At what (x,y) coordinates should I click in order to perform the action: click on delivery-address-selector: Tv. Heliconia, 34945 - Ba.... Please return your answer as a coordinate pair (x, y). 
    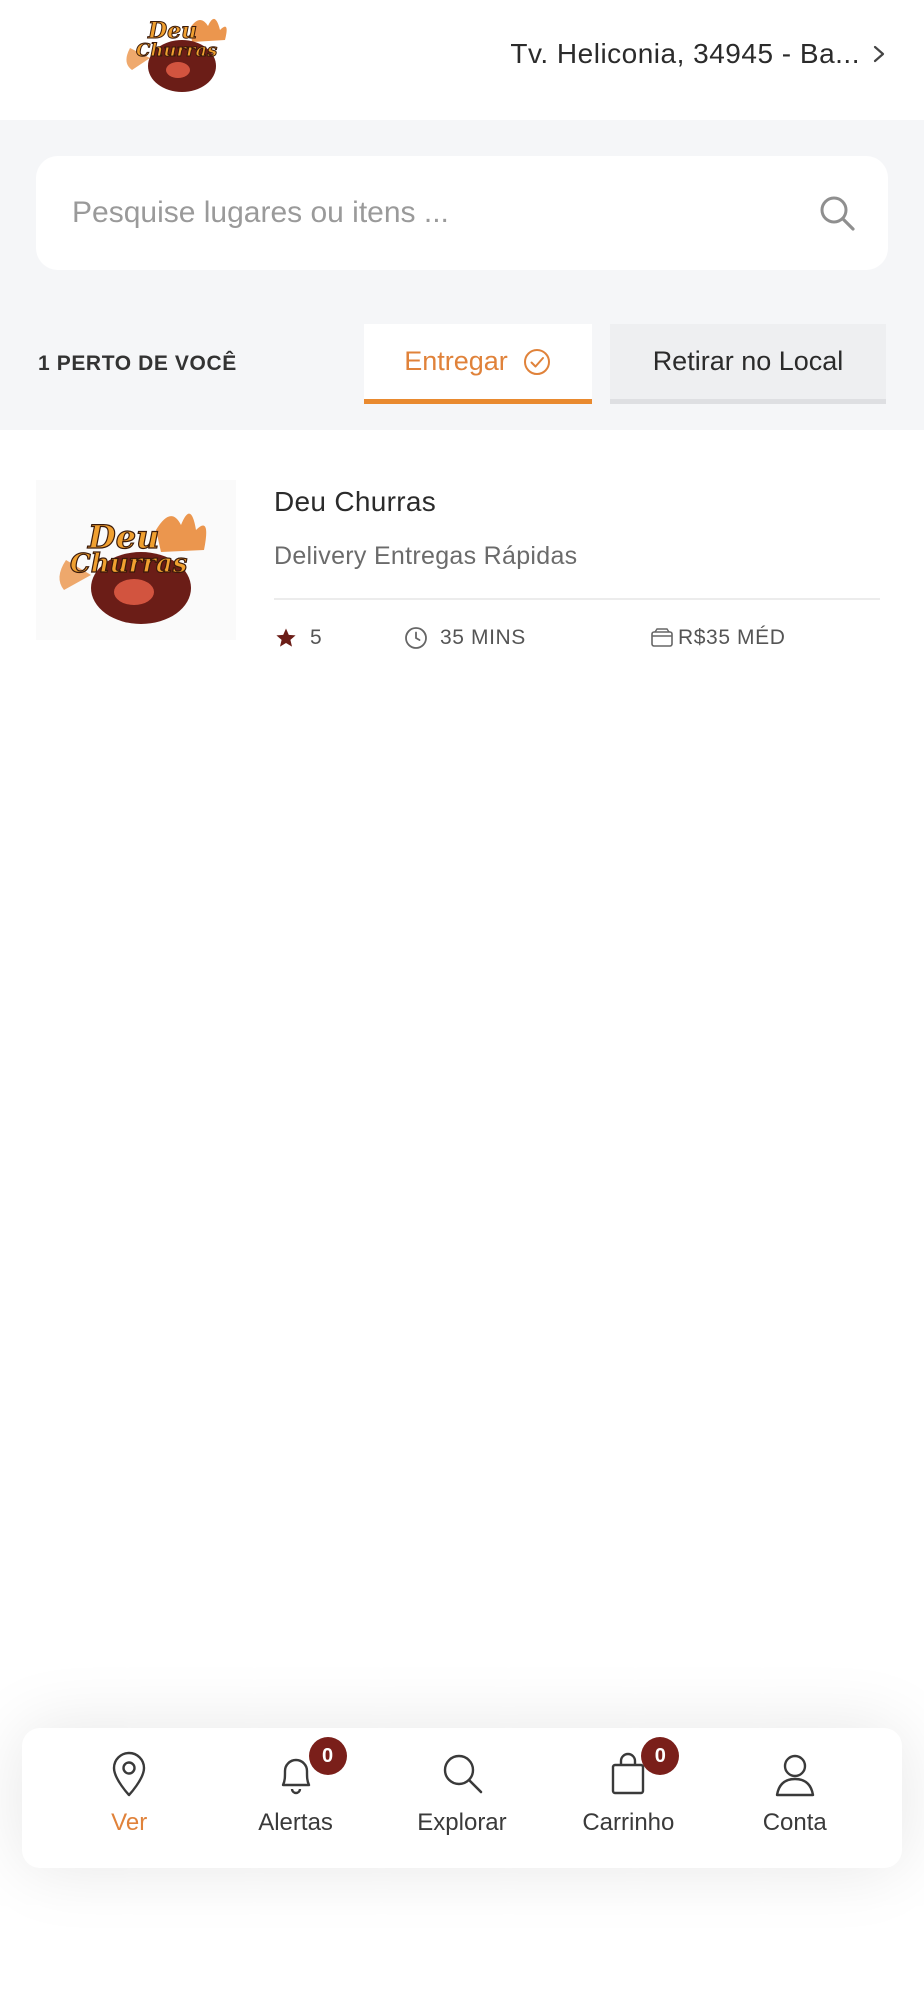
    Looking at the image, I should click on (699, 54).